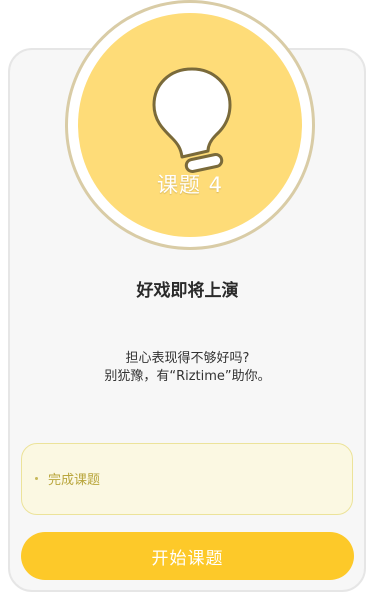  Describe the element at coordinates (187, 291) in the screenshot. I see `page-title: 好戏即将上演` at that location.